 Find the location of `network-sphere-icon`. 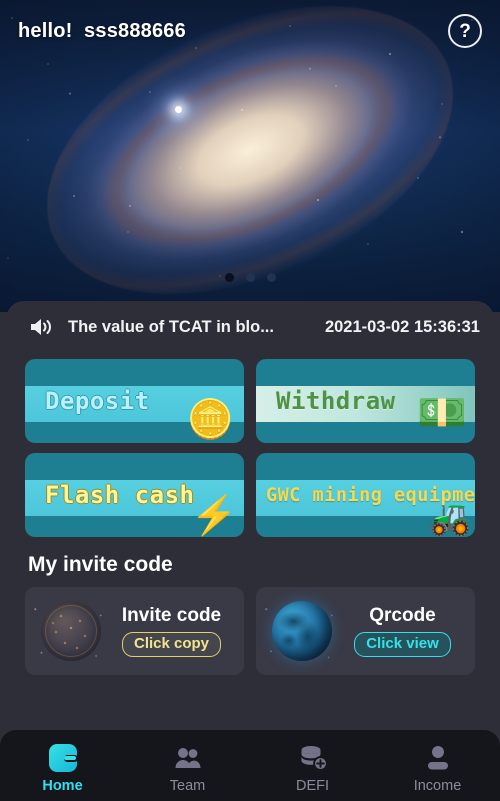

network-sphere-icon is located at coordinates (68, 631).